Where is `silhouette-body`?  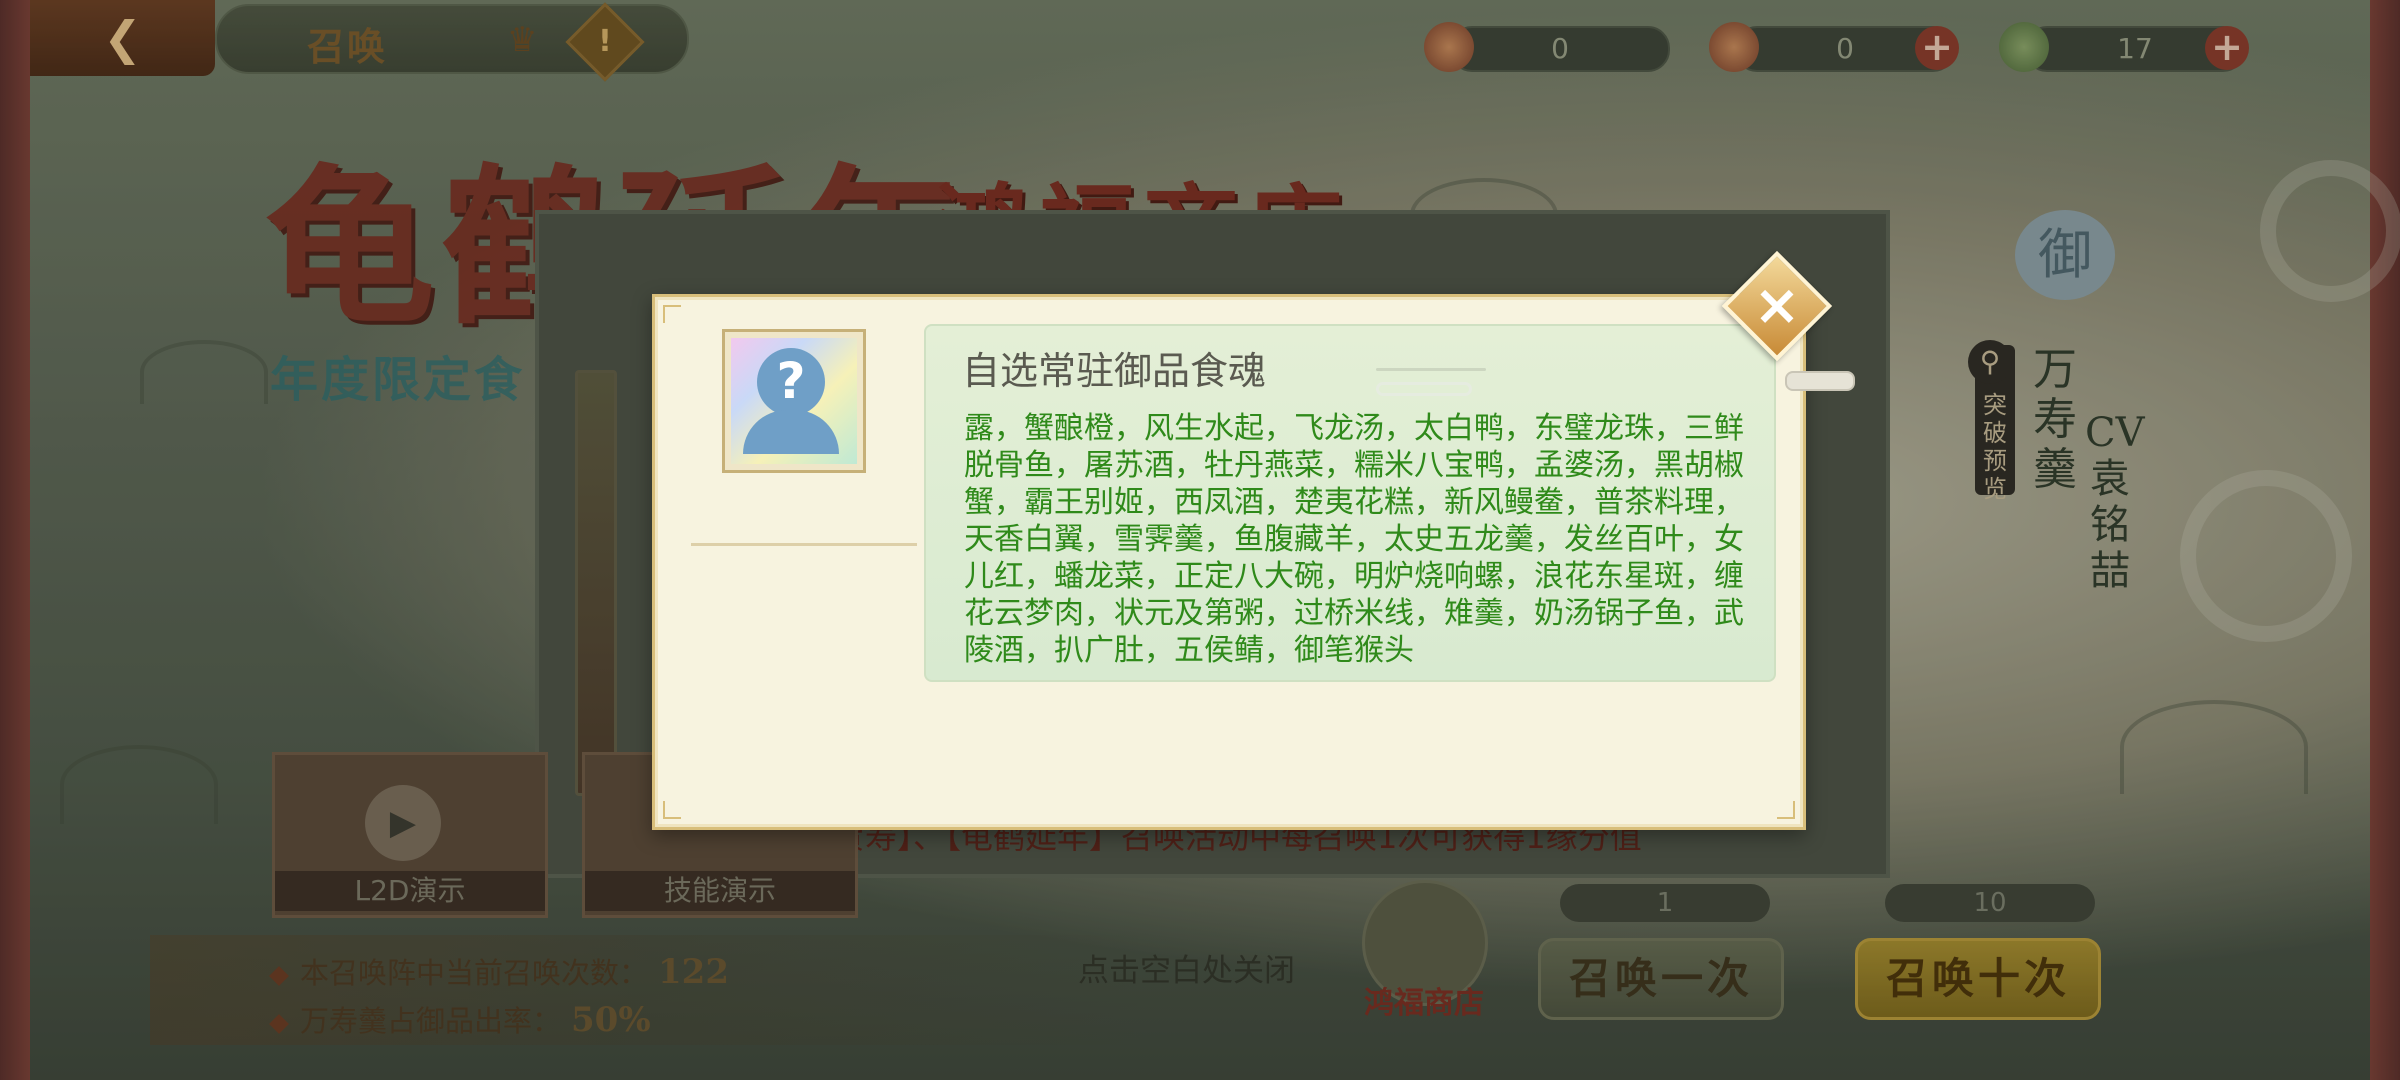 silhouette-body is located at coordinates (791, 432).